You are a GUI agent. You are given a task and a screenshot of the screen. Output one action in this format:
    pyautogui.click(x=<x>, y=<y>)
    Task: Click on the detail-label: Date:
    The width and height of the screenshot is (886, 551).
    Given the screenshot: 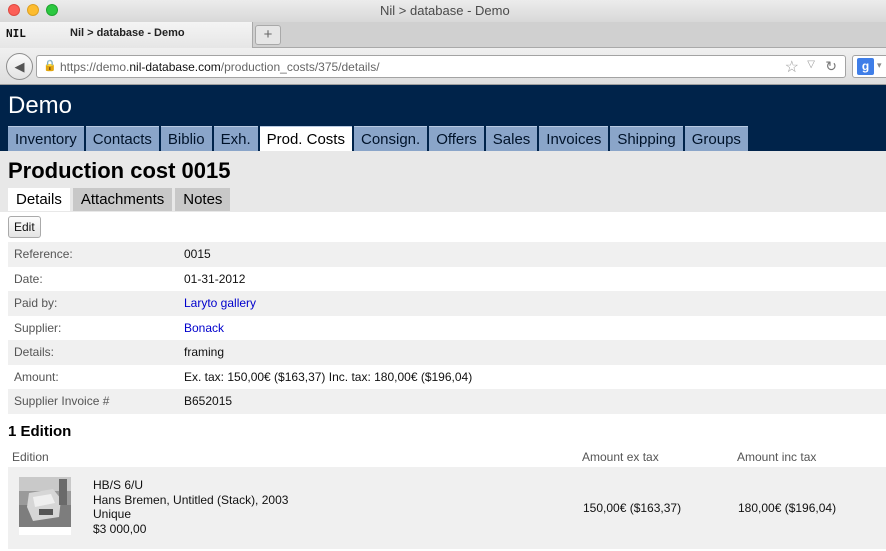 What is the action you would take?
    pyautogui.click(x=28, y=278)
    